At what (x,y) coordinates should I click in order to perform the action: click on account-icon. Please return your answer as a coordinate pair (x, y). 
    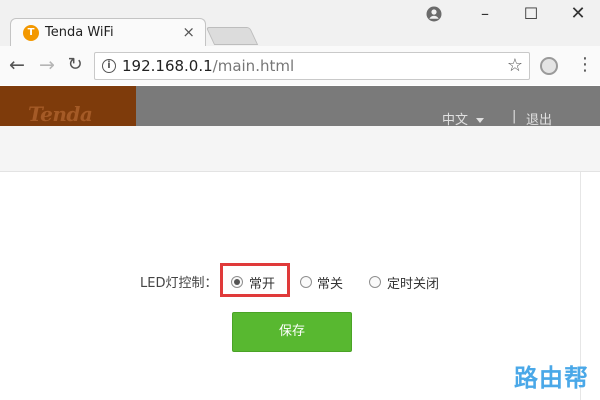
    Looking at the image, I should click on (434, 14).